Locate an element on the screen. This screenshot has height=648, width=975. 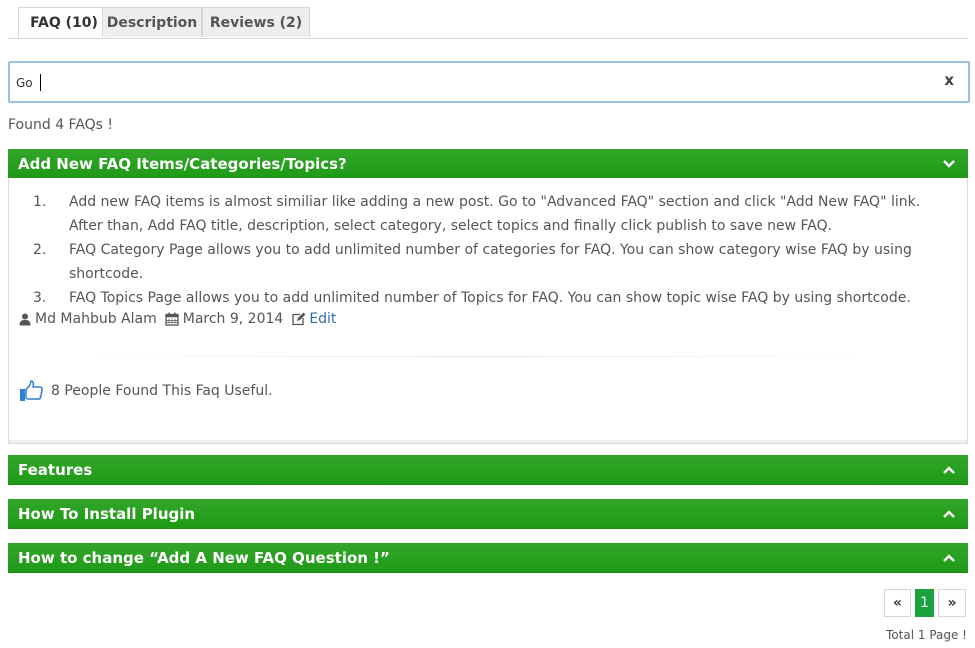
useful-feedback: 8 People Found This Faq Useful. is located at coordinates (146, 391).